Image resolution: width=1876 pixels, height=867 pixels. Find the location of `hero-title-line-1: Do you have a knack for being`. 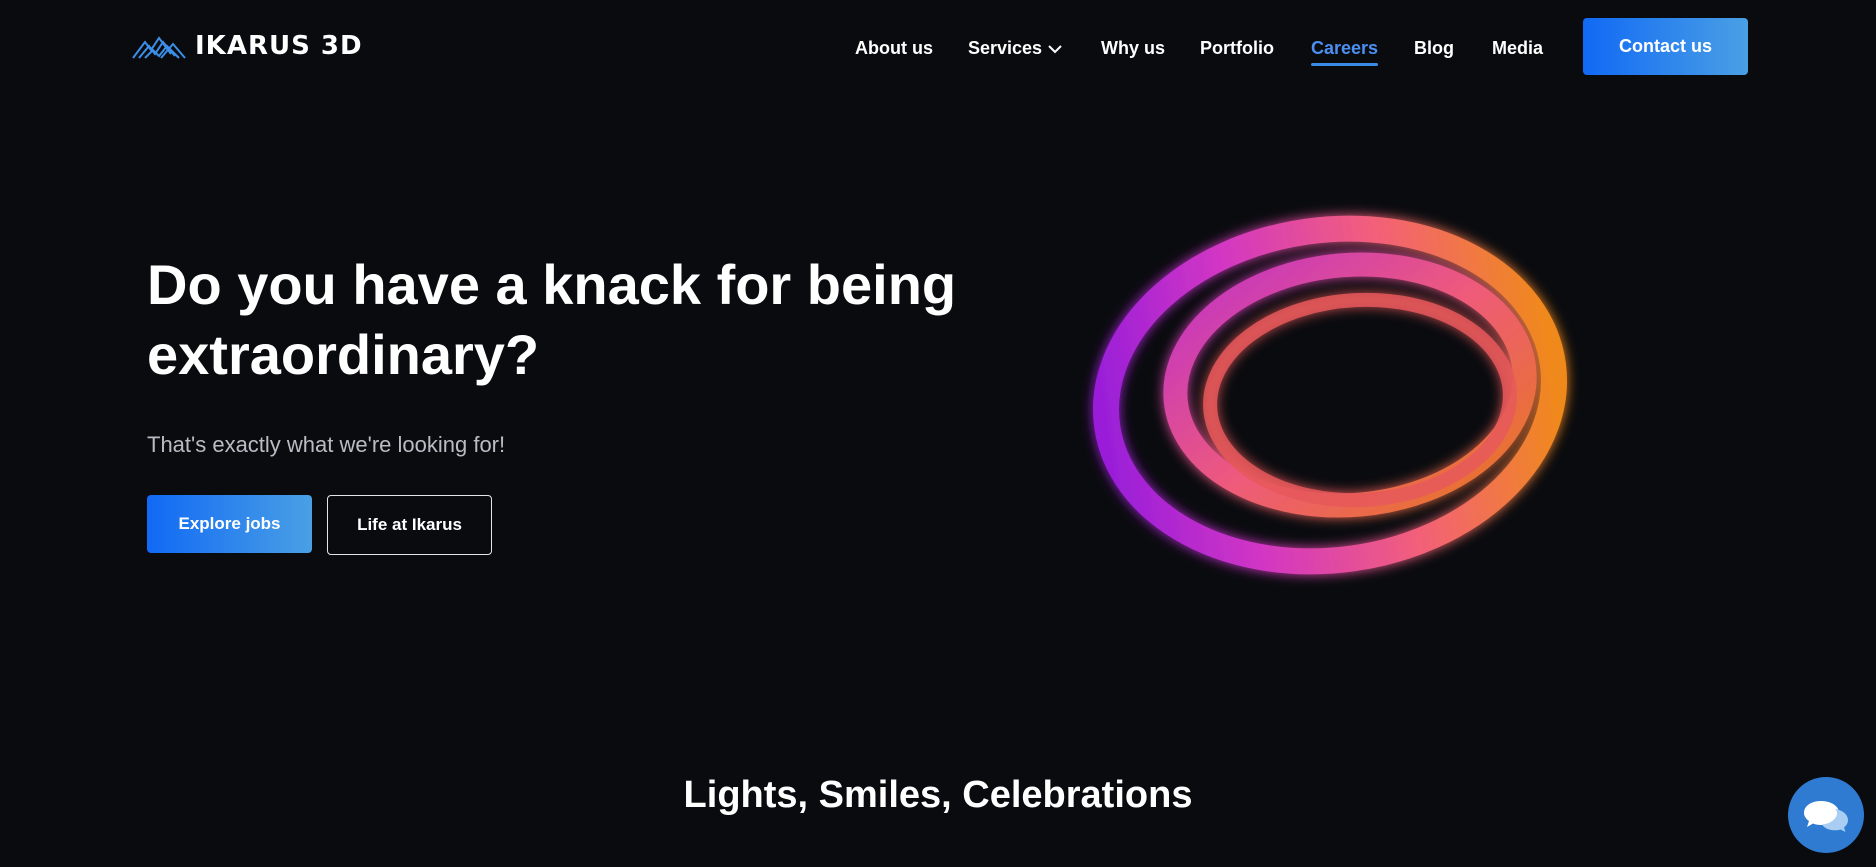

hero-title-line-1: Do you have a knack for being is located at coordinates (552, 284).